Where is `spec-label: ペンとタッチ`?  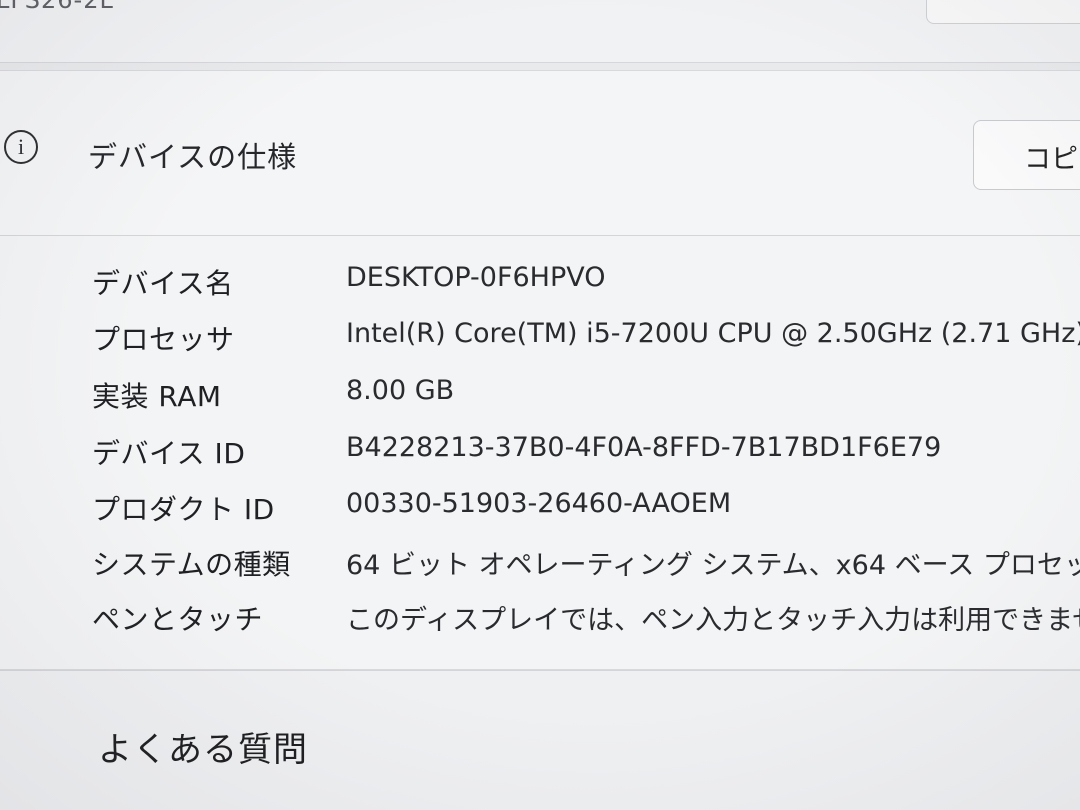 spec-label: ペンとタッチ is located at coordinates (178, 619).